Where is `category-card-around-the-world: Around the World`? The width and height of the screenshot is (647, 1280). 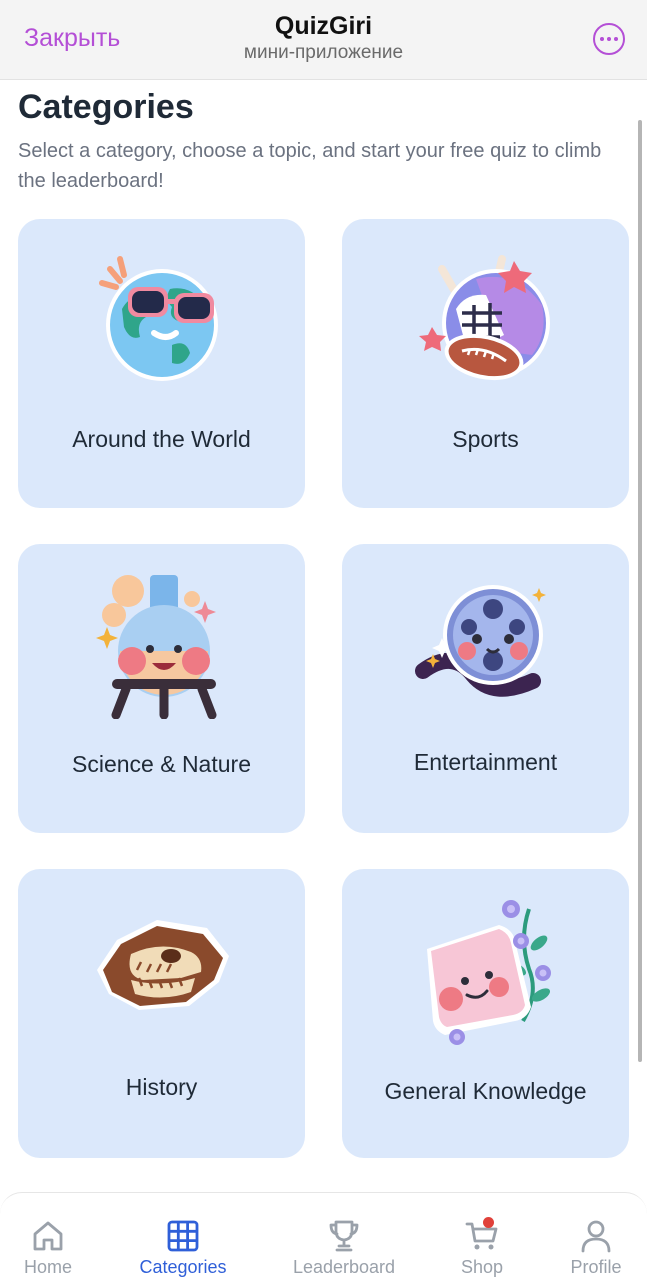 category-card-around-the-world: Around the World is located at coordinates (161, 363).